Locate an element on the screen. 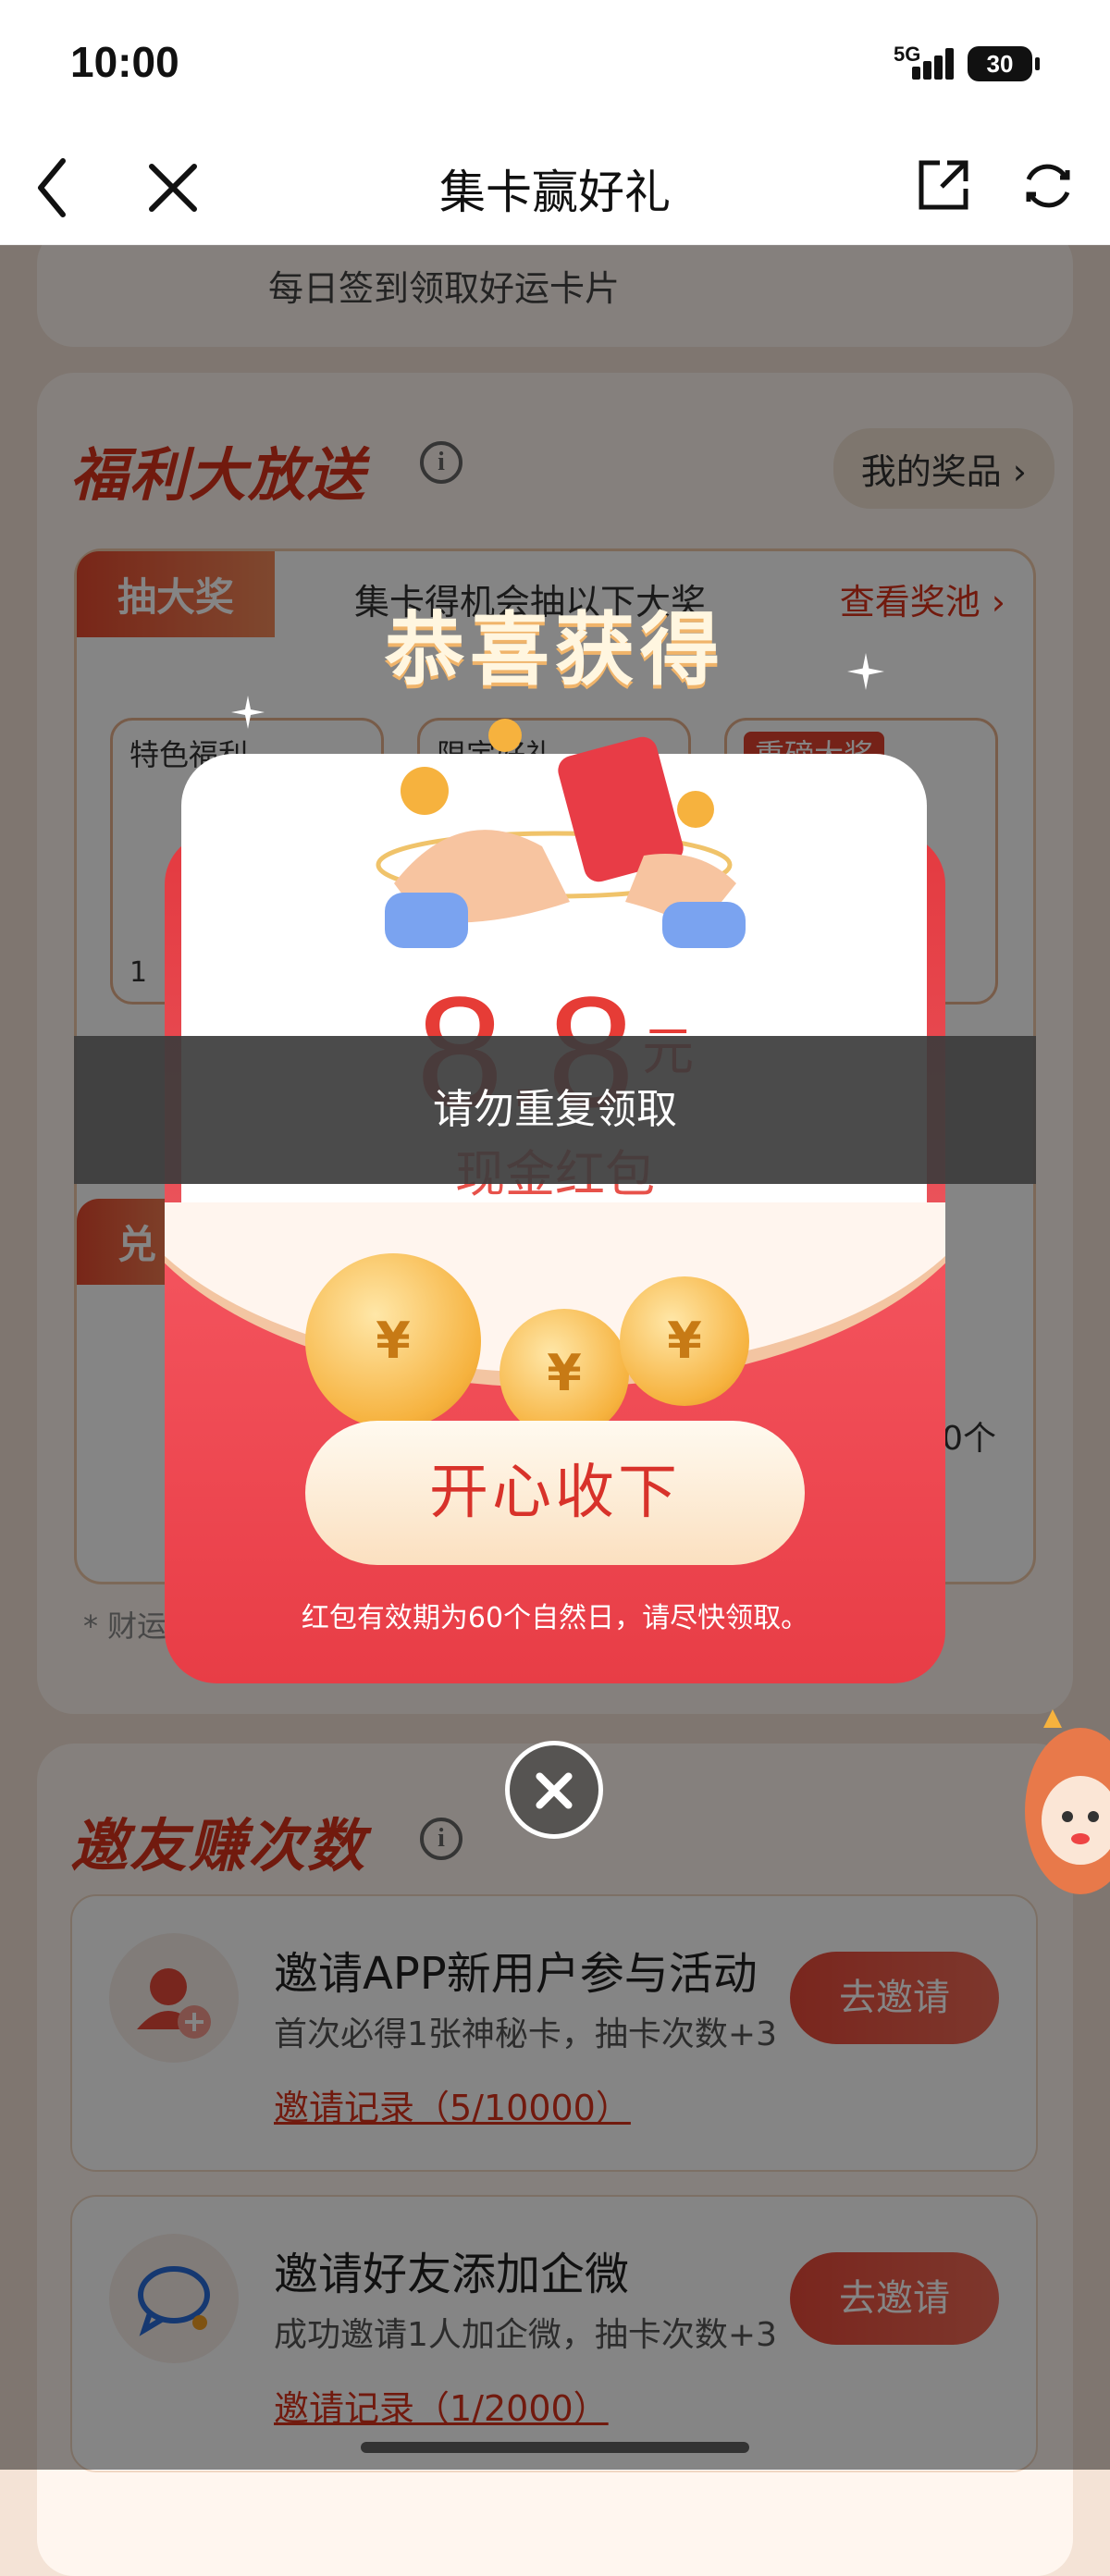 Image resolution: width=1110 pixels, height=2576 pixels. status-time: 10:00 is located at coordinates (125, 62).